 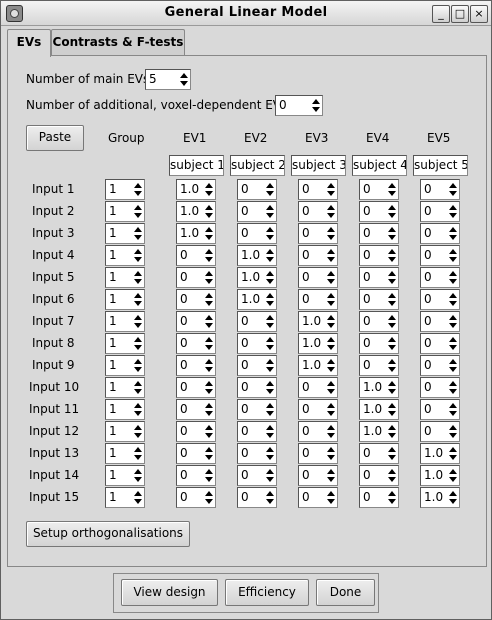 What do you see at coordinates (379, 165) in the screenshot?
I see `ev-name-field: subject 4` at bounding box center [379, 165].